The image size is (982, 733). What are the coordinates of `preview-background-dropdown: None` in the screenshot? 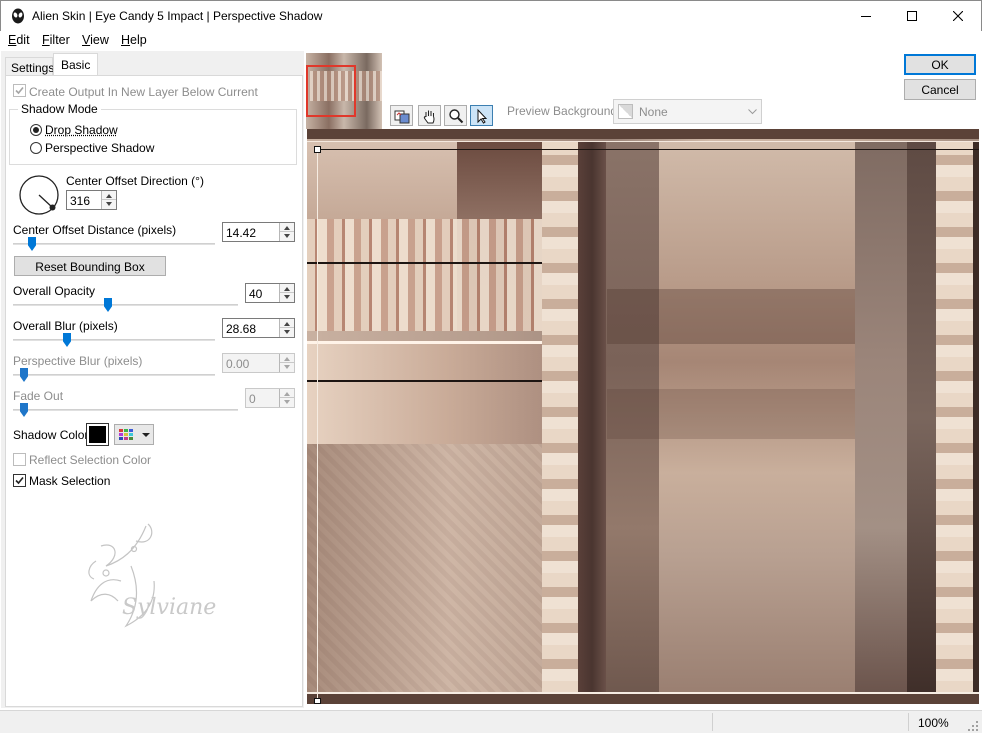 It's located at (687, 111).